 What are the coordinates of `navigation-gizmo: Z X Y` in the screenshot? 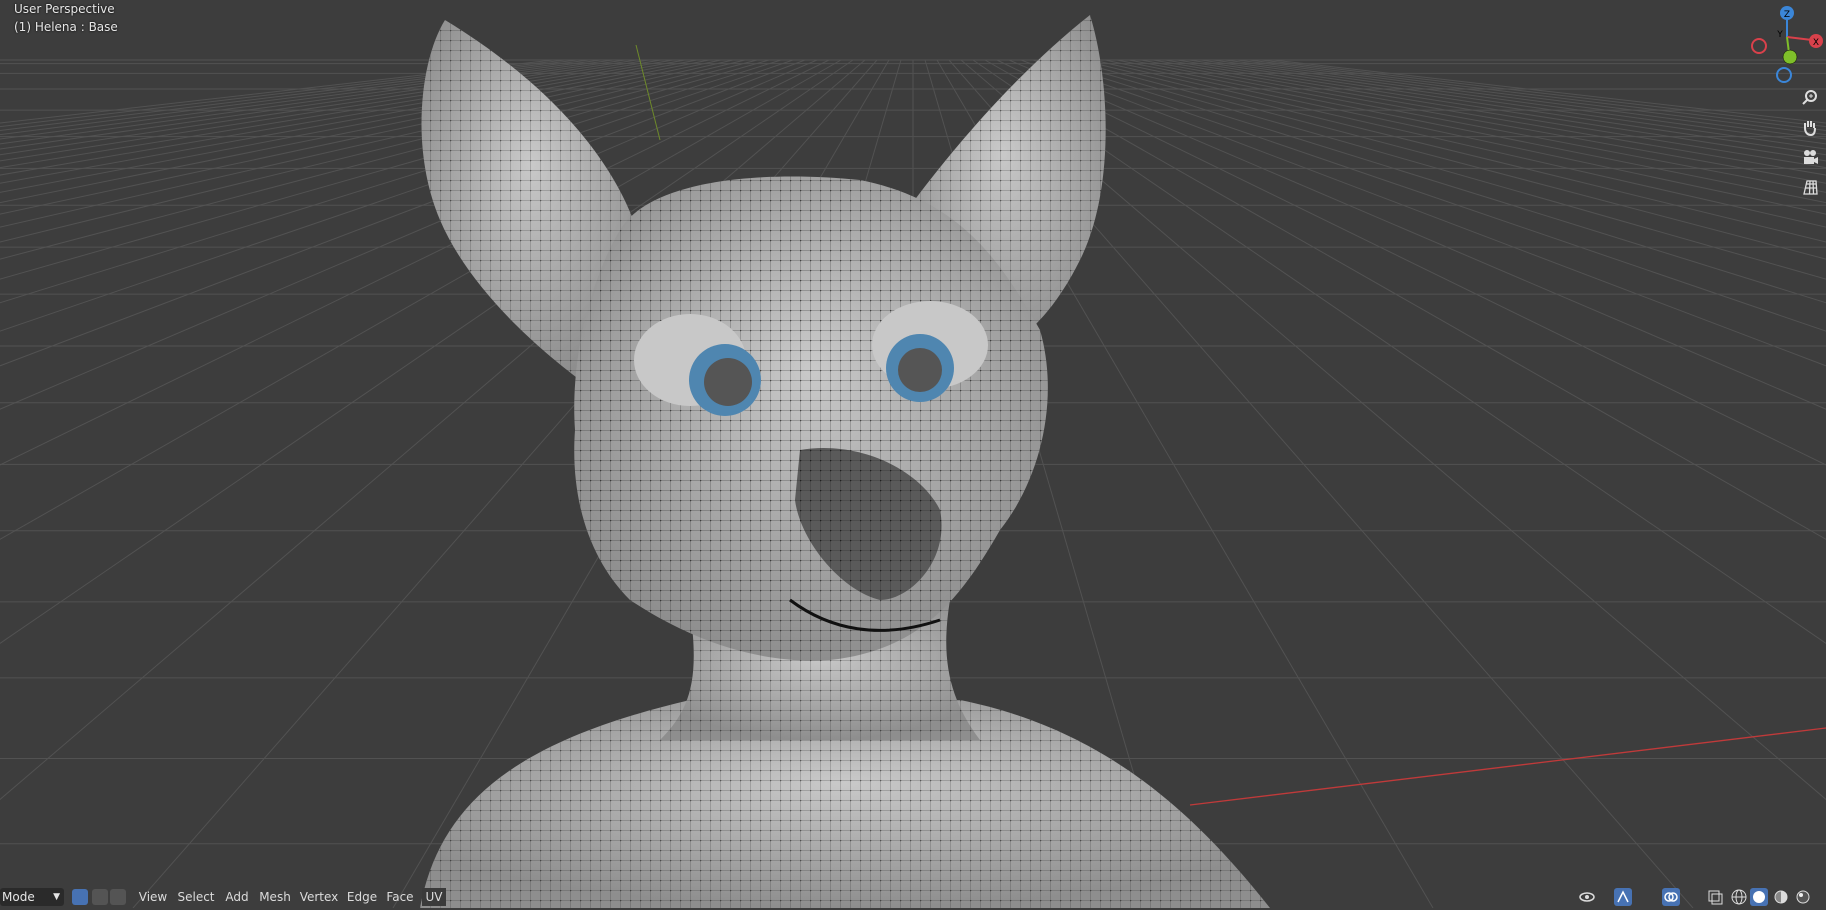 It's located at (1784, 44).